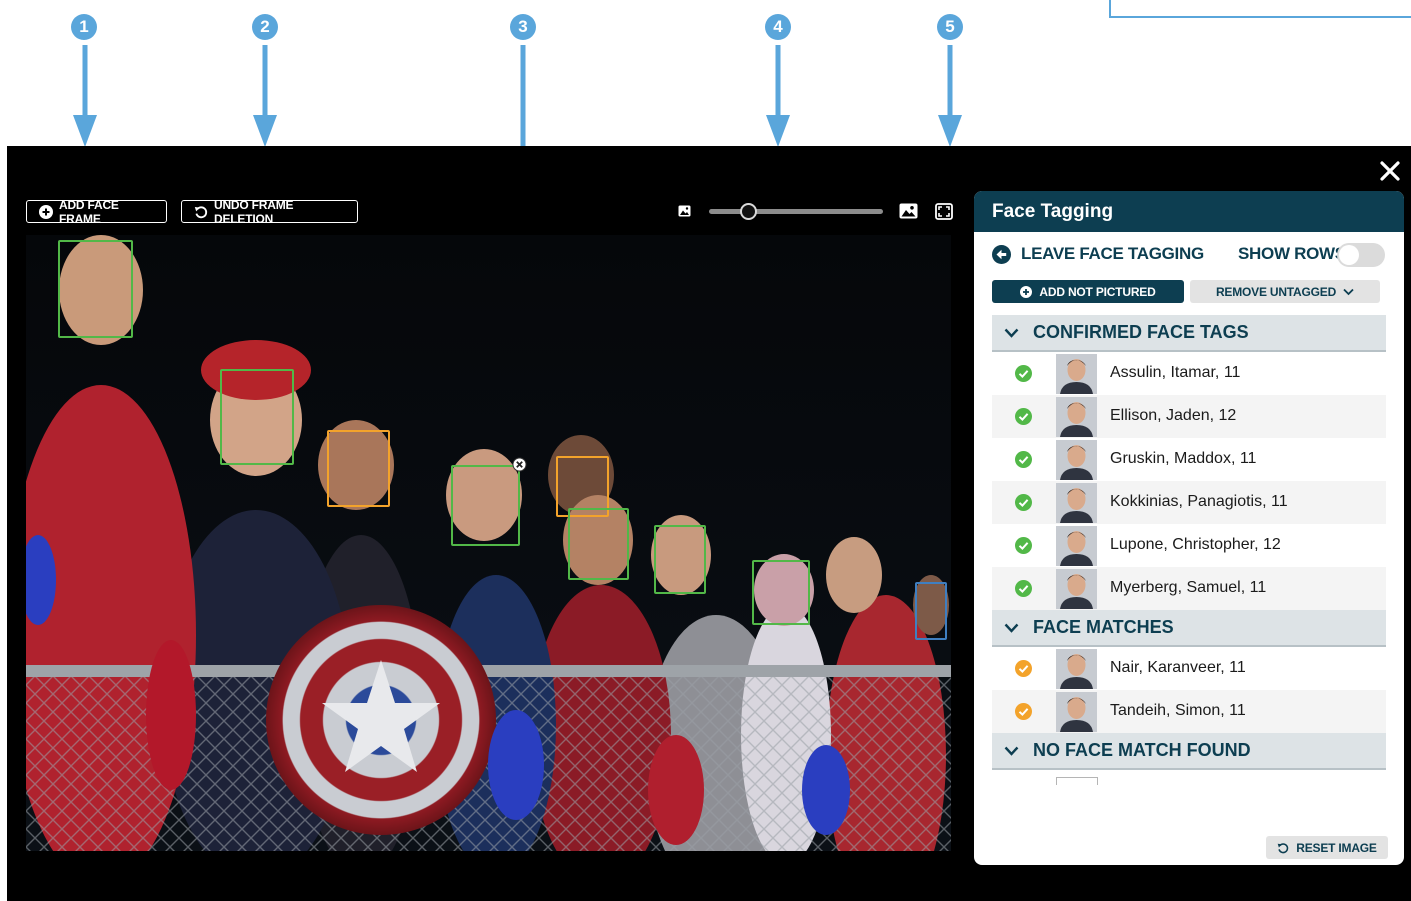  What do you see at coordinates (1260, 9) in the screenshot?
I see `callout-frame-corner` at bounding box center [1260, 9].